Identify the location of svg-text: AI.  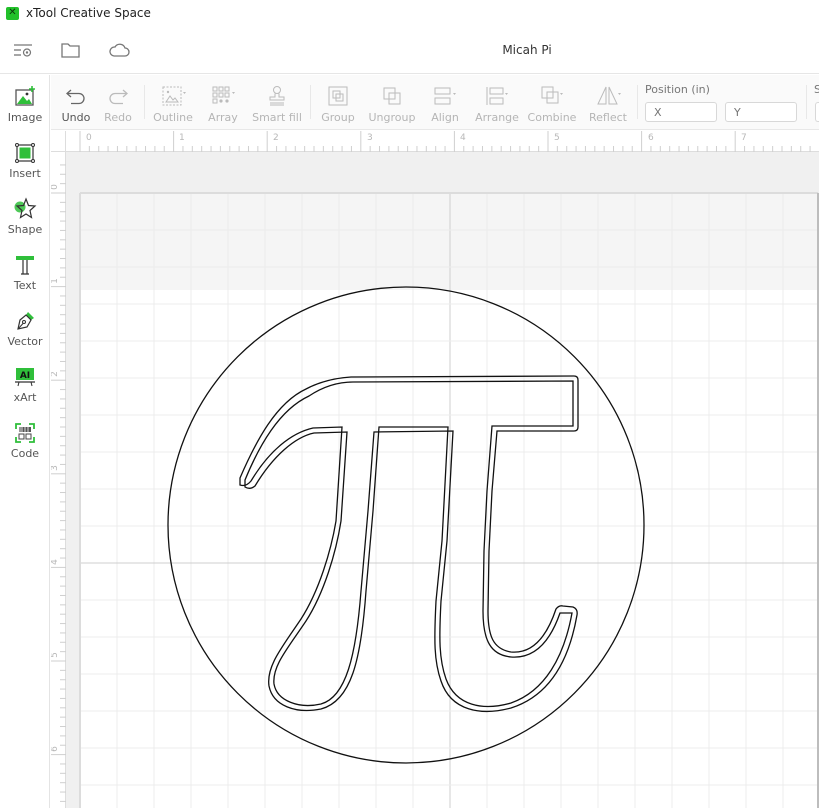
(25, 376).